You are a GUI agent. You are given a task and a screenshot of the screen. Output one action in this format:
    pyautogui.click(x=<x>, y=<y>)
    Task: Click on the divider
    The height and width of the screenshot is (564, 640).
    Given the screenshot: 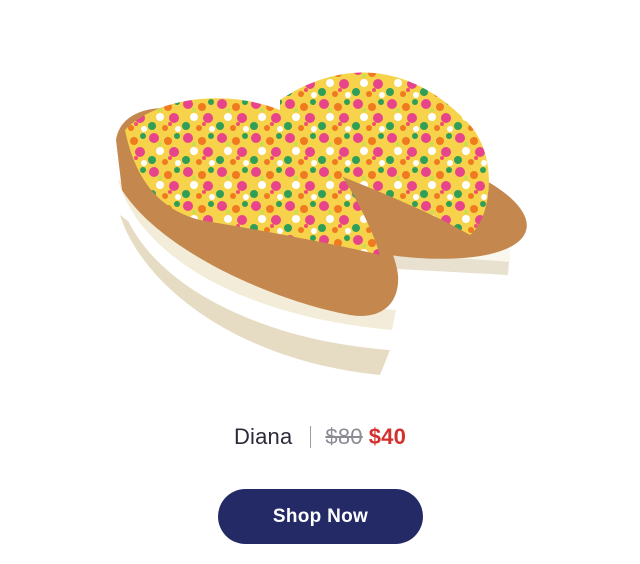 What is the action you would take?
    pyautogui.click(x=311, y=437)
    